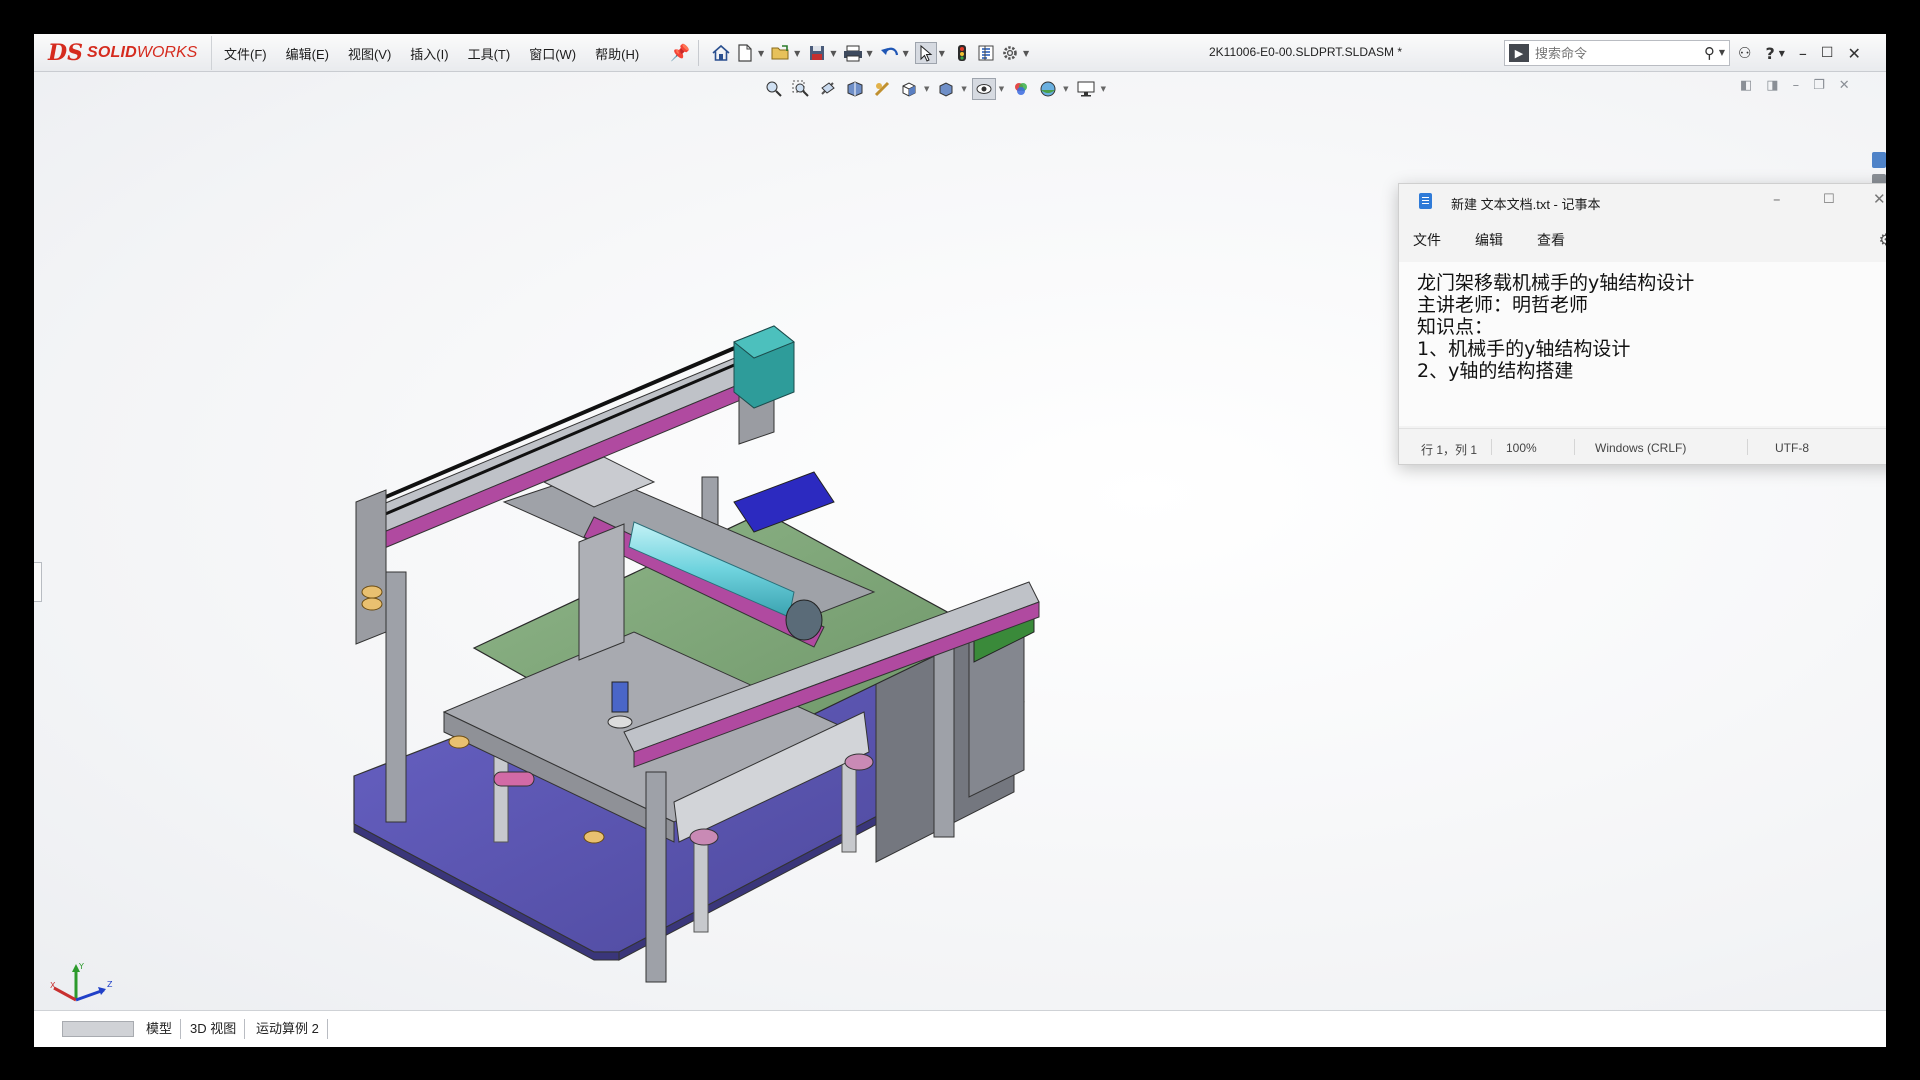  Describe the element at coordinates (1853, 53) in the screenshot. I see `close-icon: ✕` at that location.